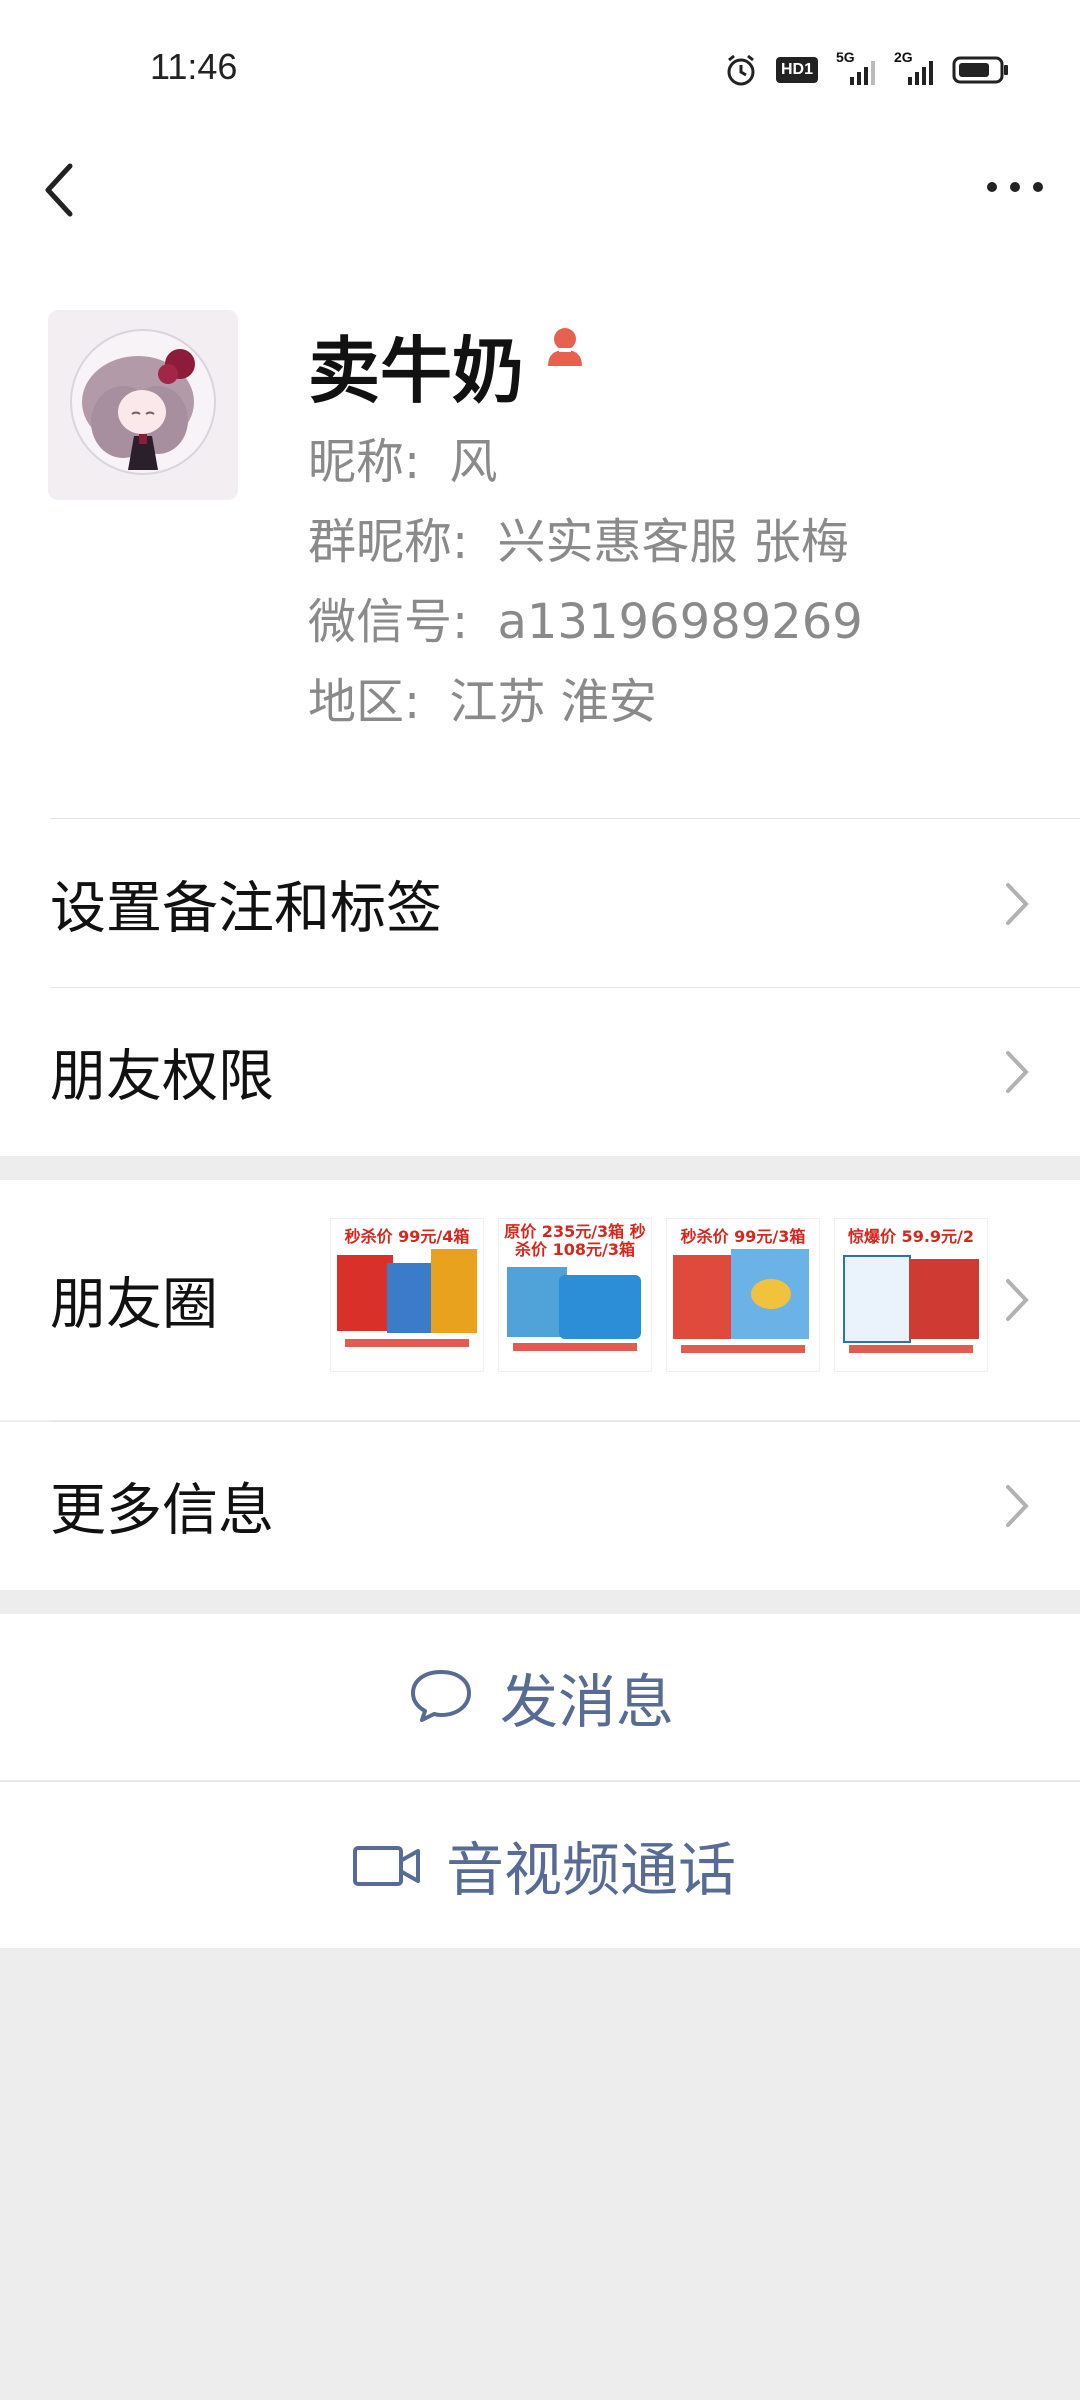  Describe the element at coordinates (679, 622) in the screenshot. I see `wechat-id-value: a13196989269` at that location.